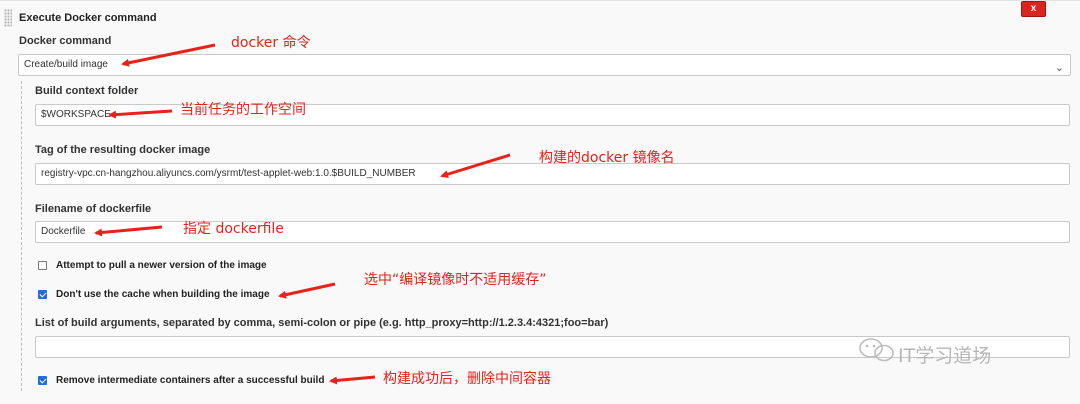 The height and width of the screenshot is (404, 1080). I want to click on arrow-nocache, so click(307, 290).